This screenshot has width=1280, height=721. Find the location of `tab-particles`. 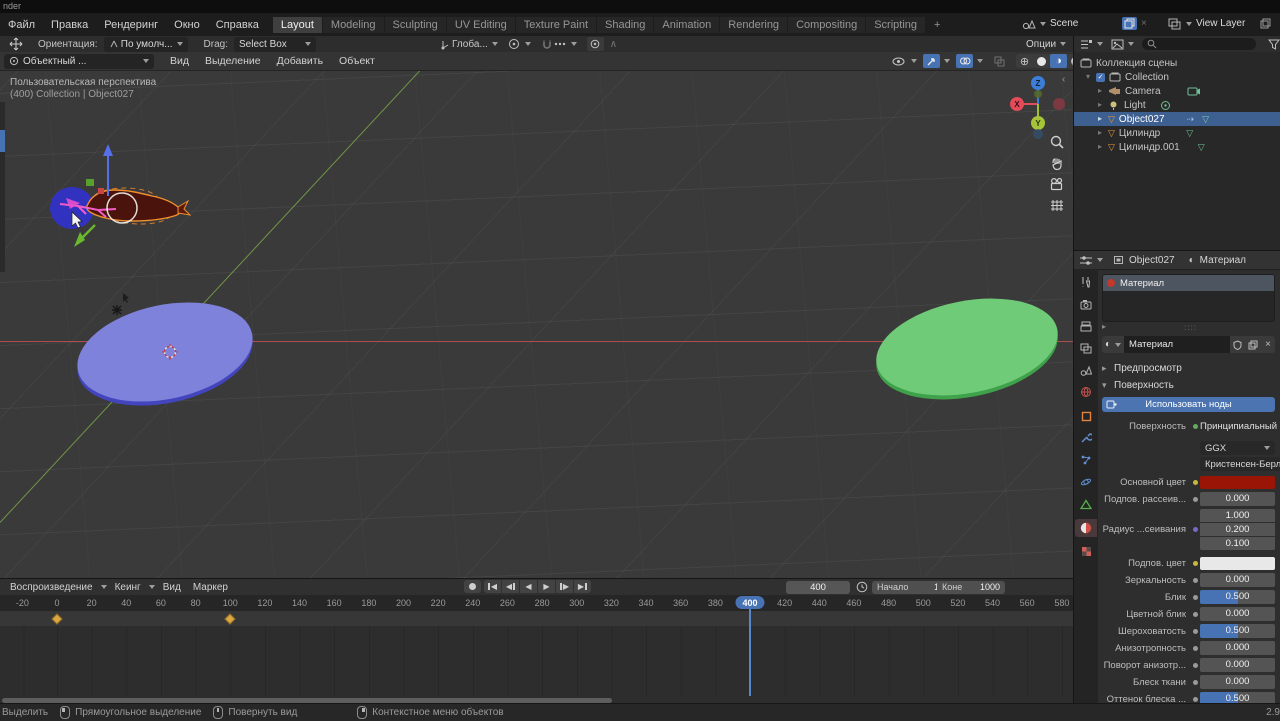

tab-particles is located at coordinates (1086, 460).